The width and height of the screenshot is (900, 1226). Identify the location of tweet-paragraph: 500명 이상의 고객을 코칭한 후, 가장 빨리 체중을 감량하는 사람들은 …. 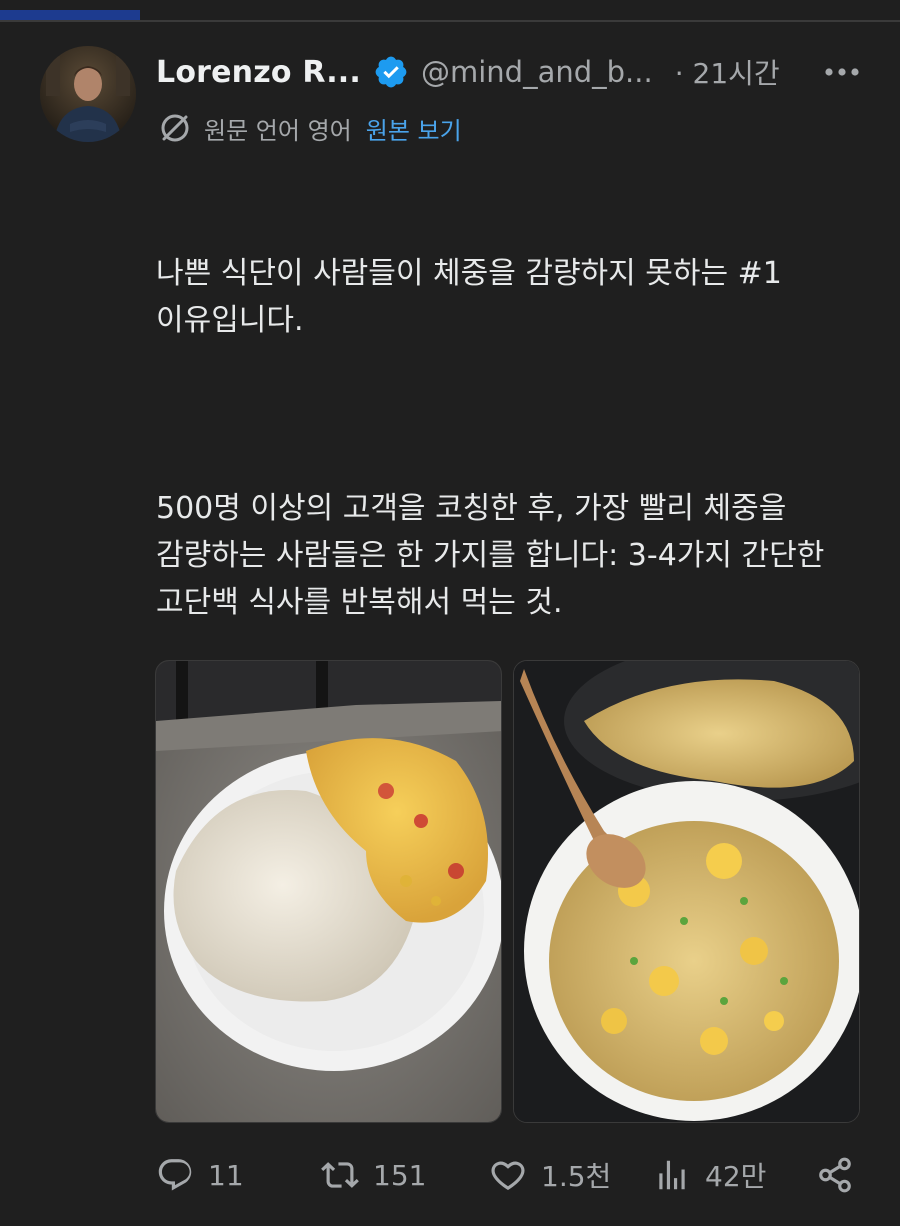
(495, 555).